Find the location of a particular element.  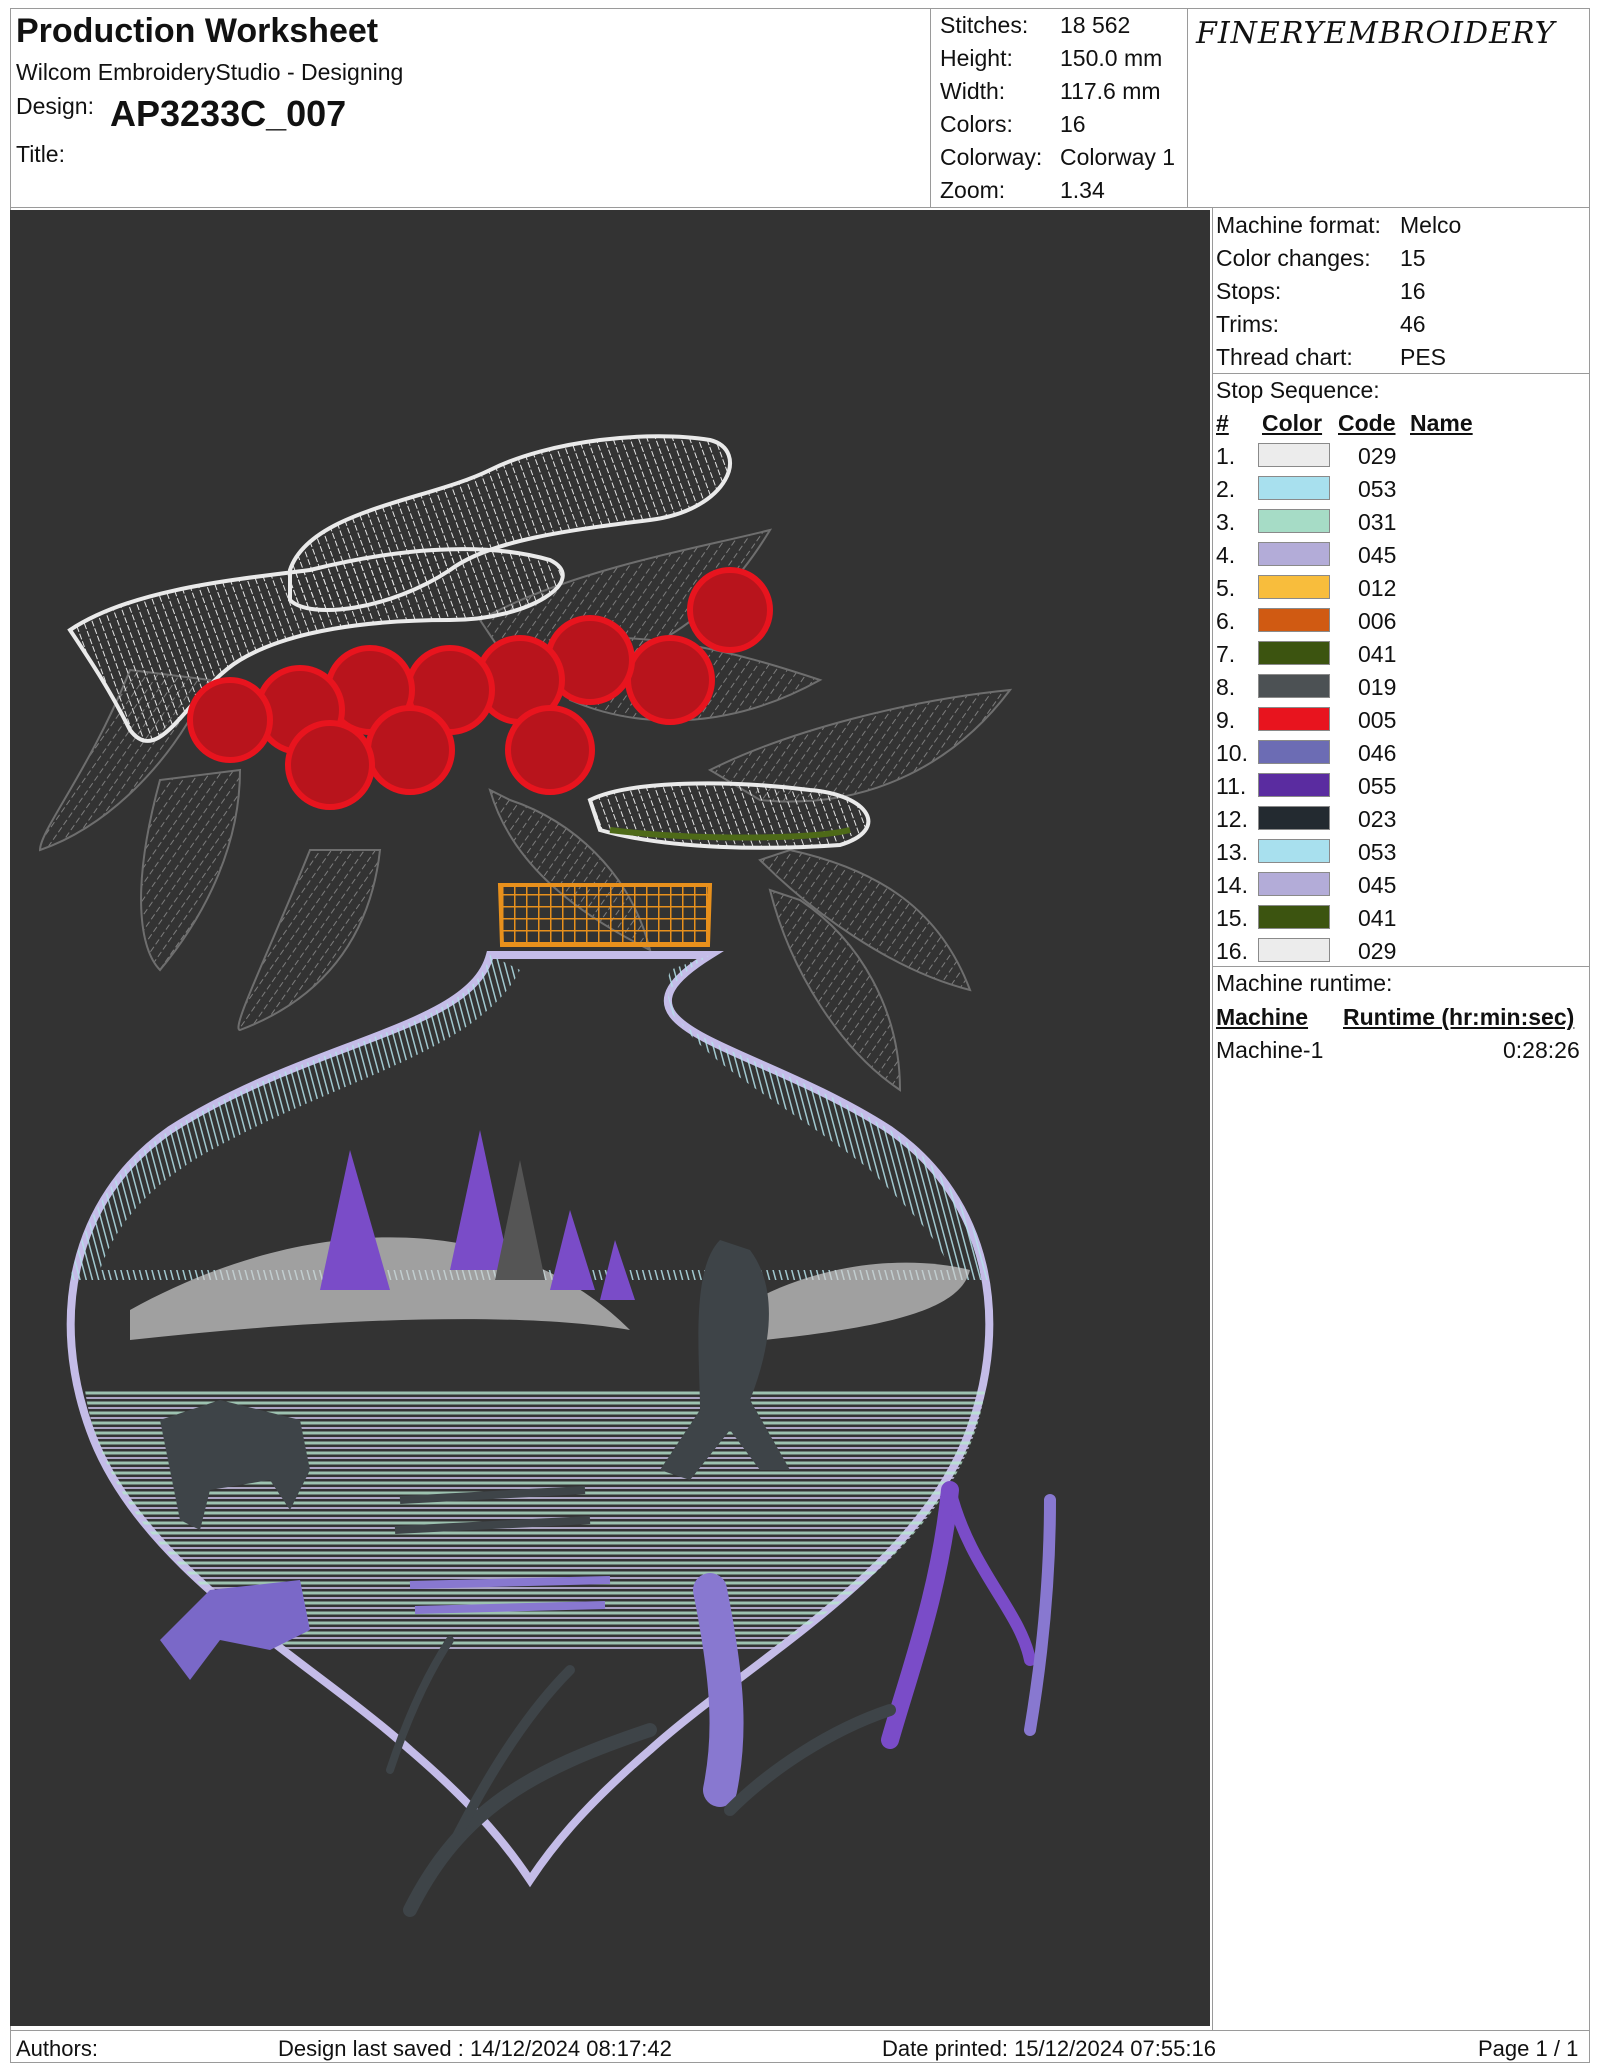

stop-num: 7. is located at coordinates (1226, 654).